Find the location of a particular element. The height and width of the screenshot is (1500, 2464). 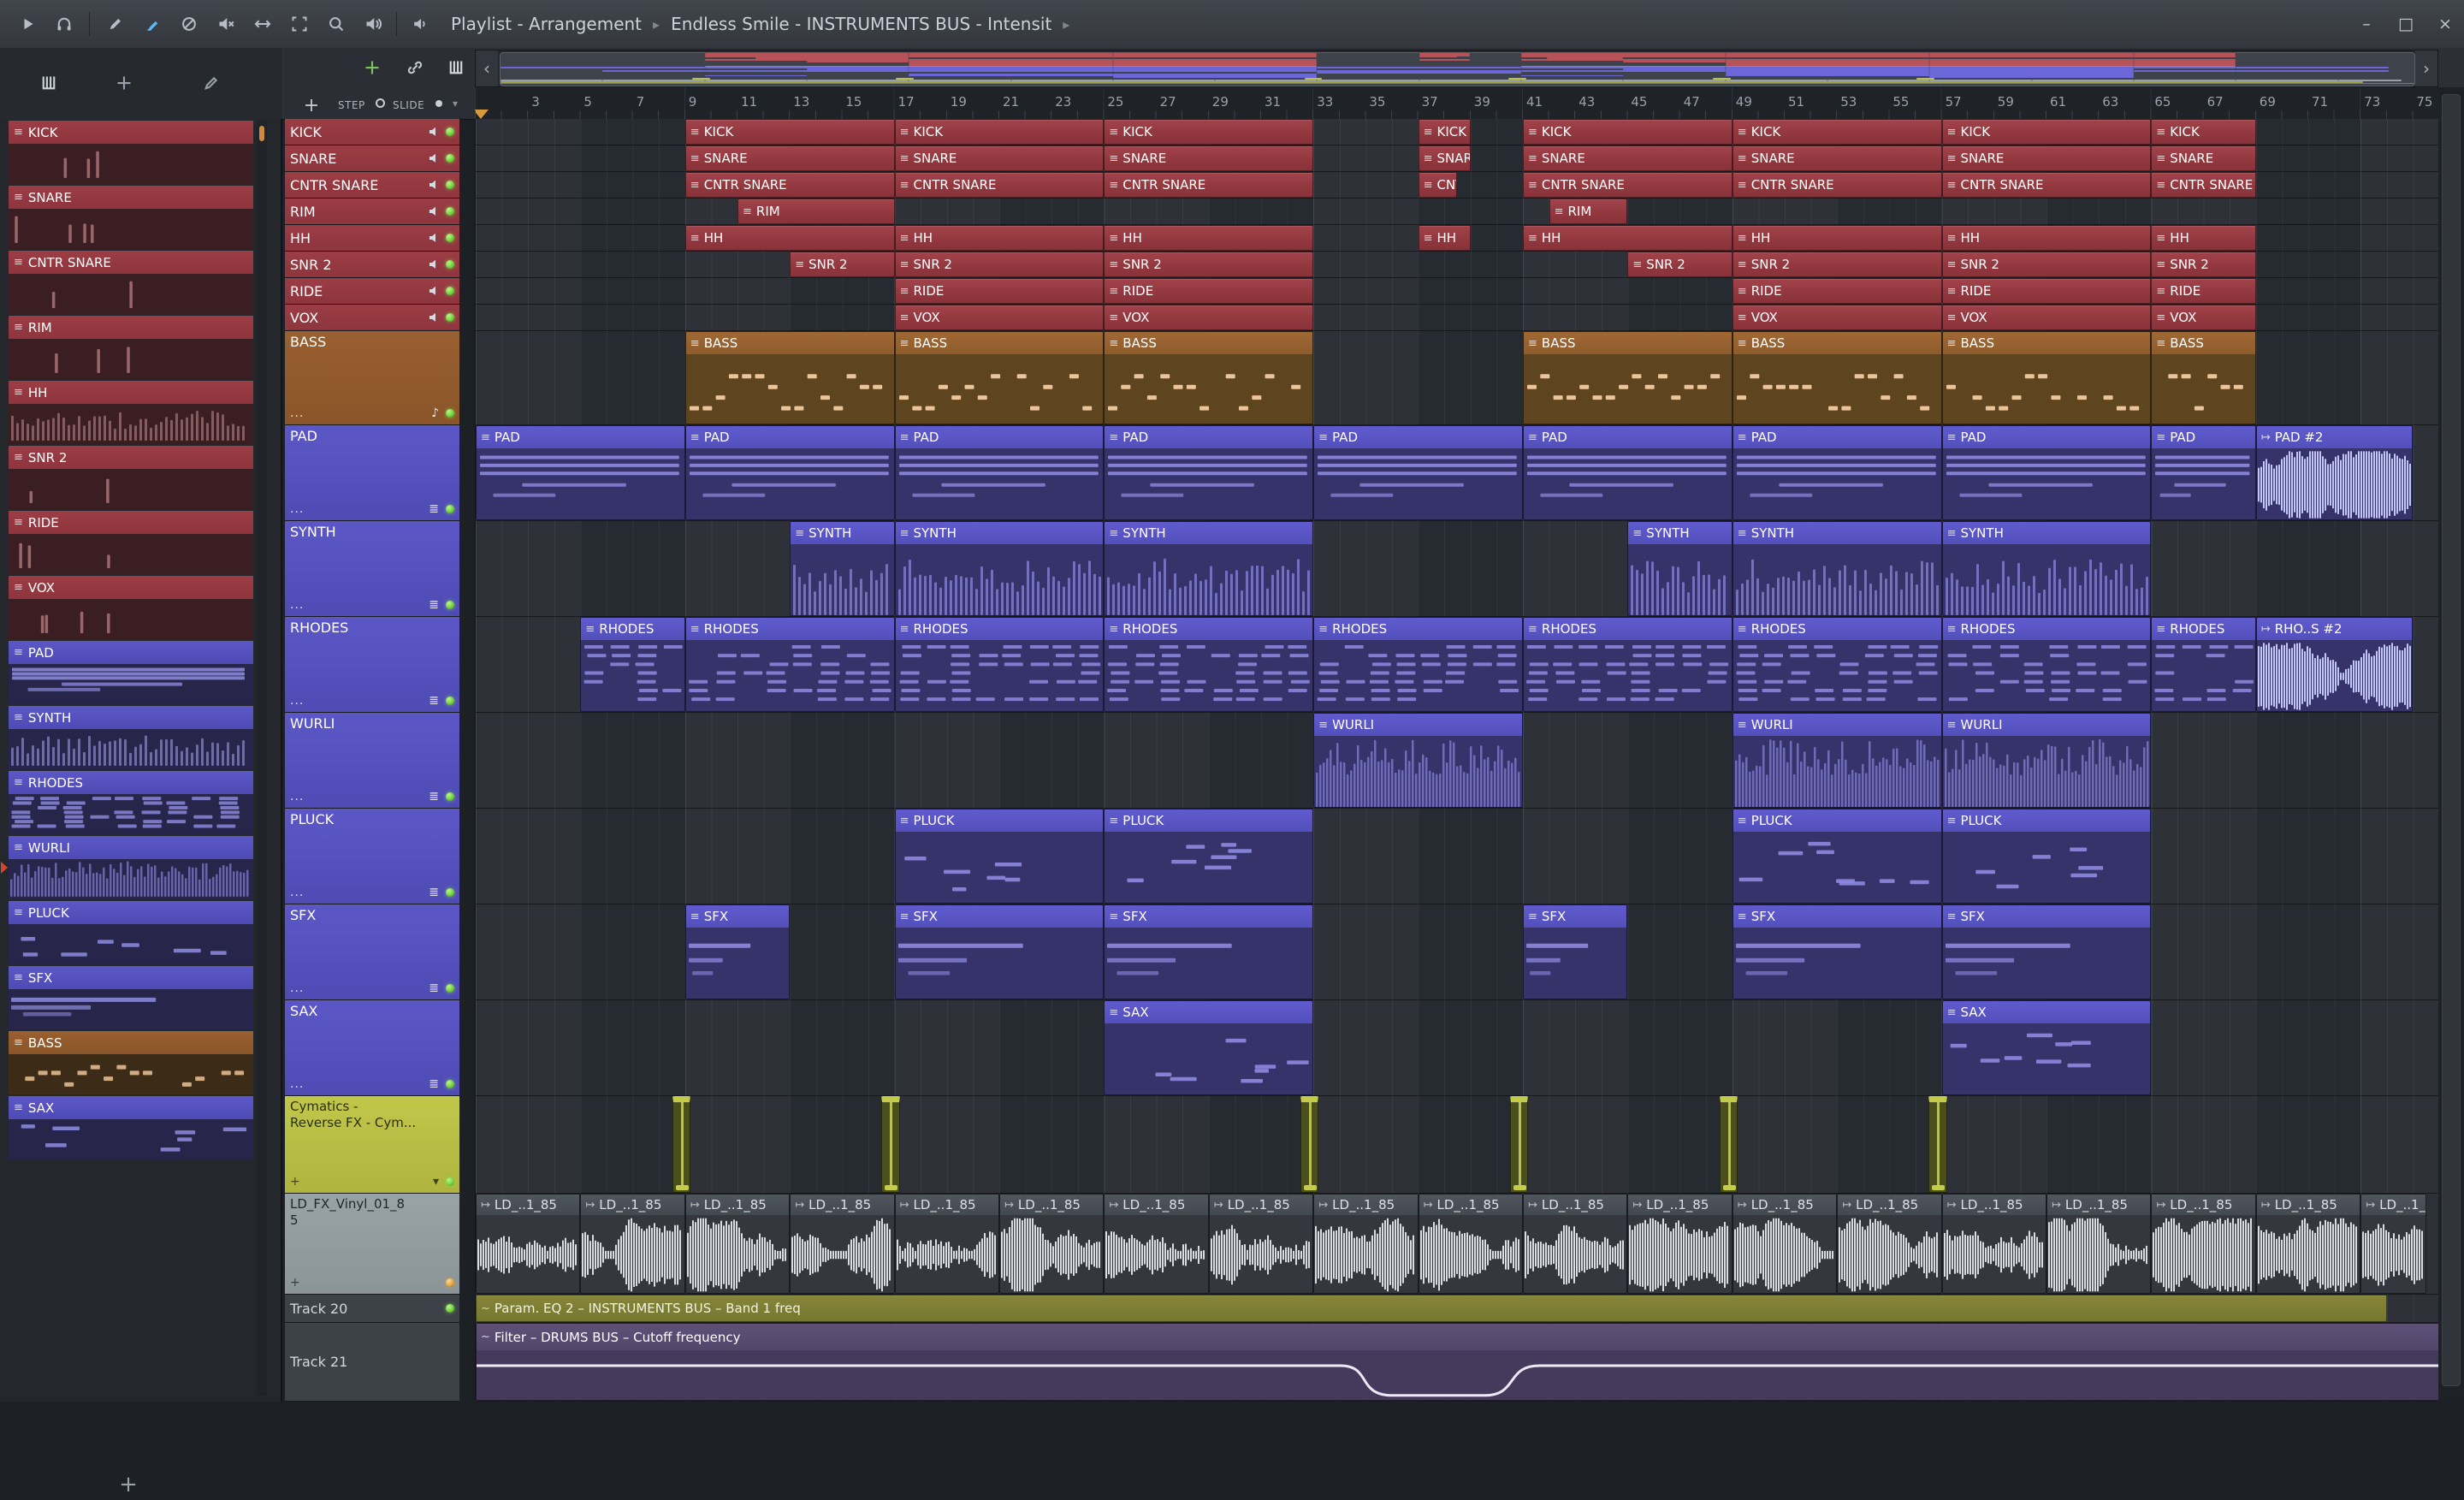

slide-toggle is located at coordinates (438, 104).